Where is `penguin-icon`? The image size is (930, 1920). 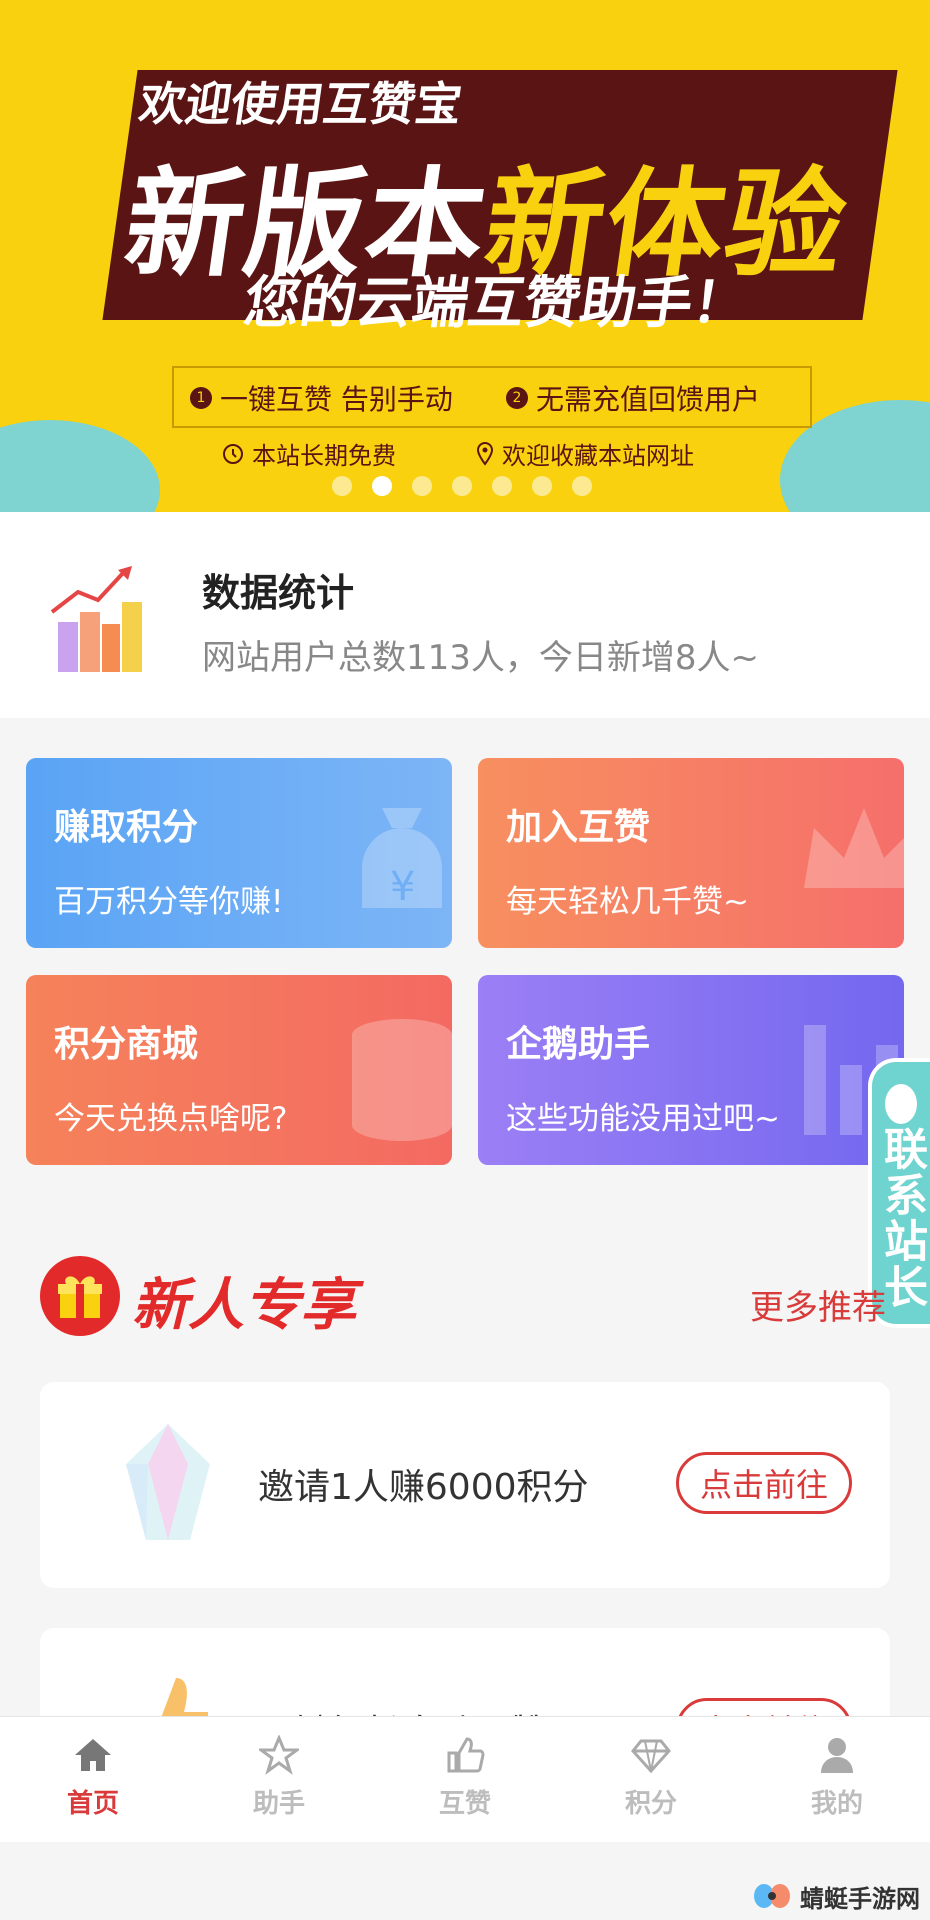
penguin-icon is located at coordinates (901, 1104).